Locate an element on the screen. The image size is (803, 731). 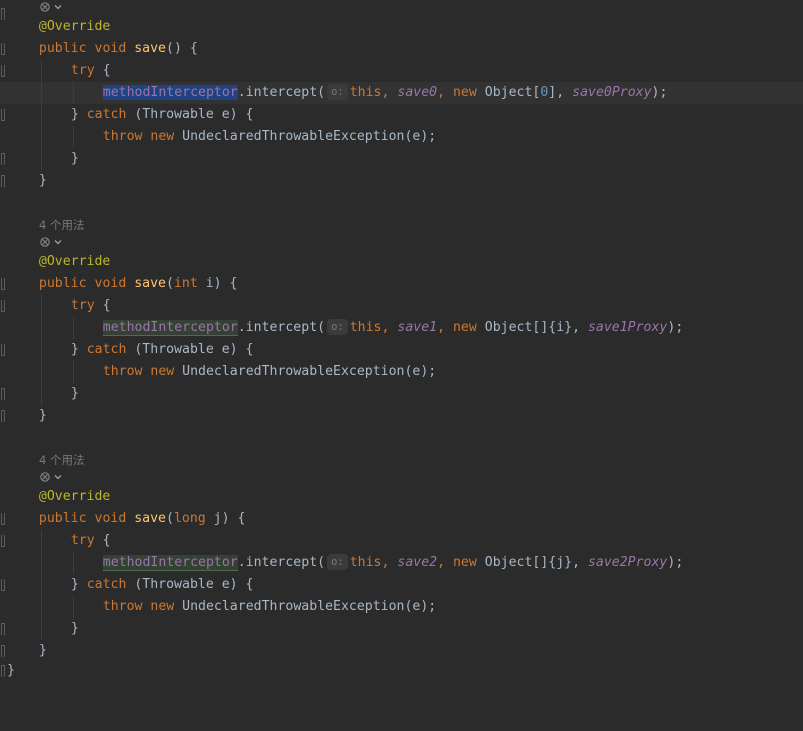
throw-expr: UndeclaredThrowableException(e); is located at coordinates (305, 371).